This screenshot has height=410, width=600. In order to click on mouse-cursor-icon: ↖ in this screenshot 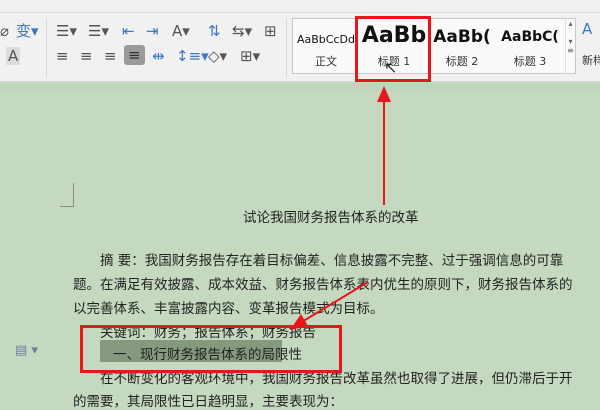, I will do `click(391, 67)`.